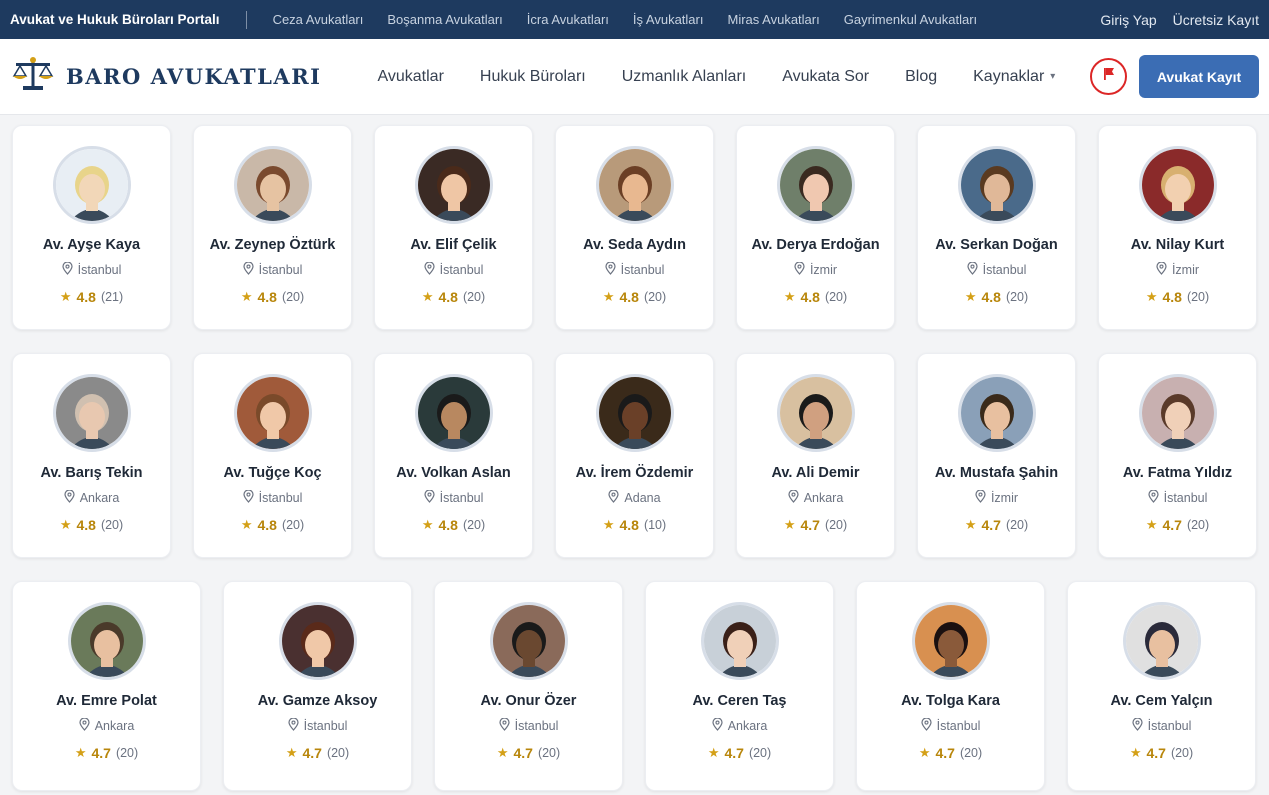  What do you see at coordinates (533, 77) in the screenshot?
I see `nav-hukuk-burolari: Hukuk Büroları` at bounding box center [533, 77].